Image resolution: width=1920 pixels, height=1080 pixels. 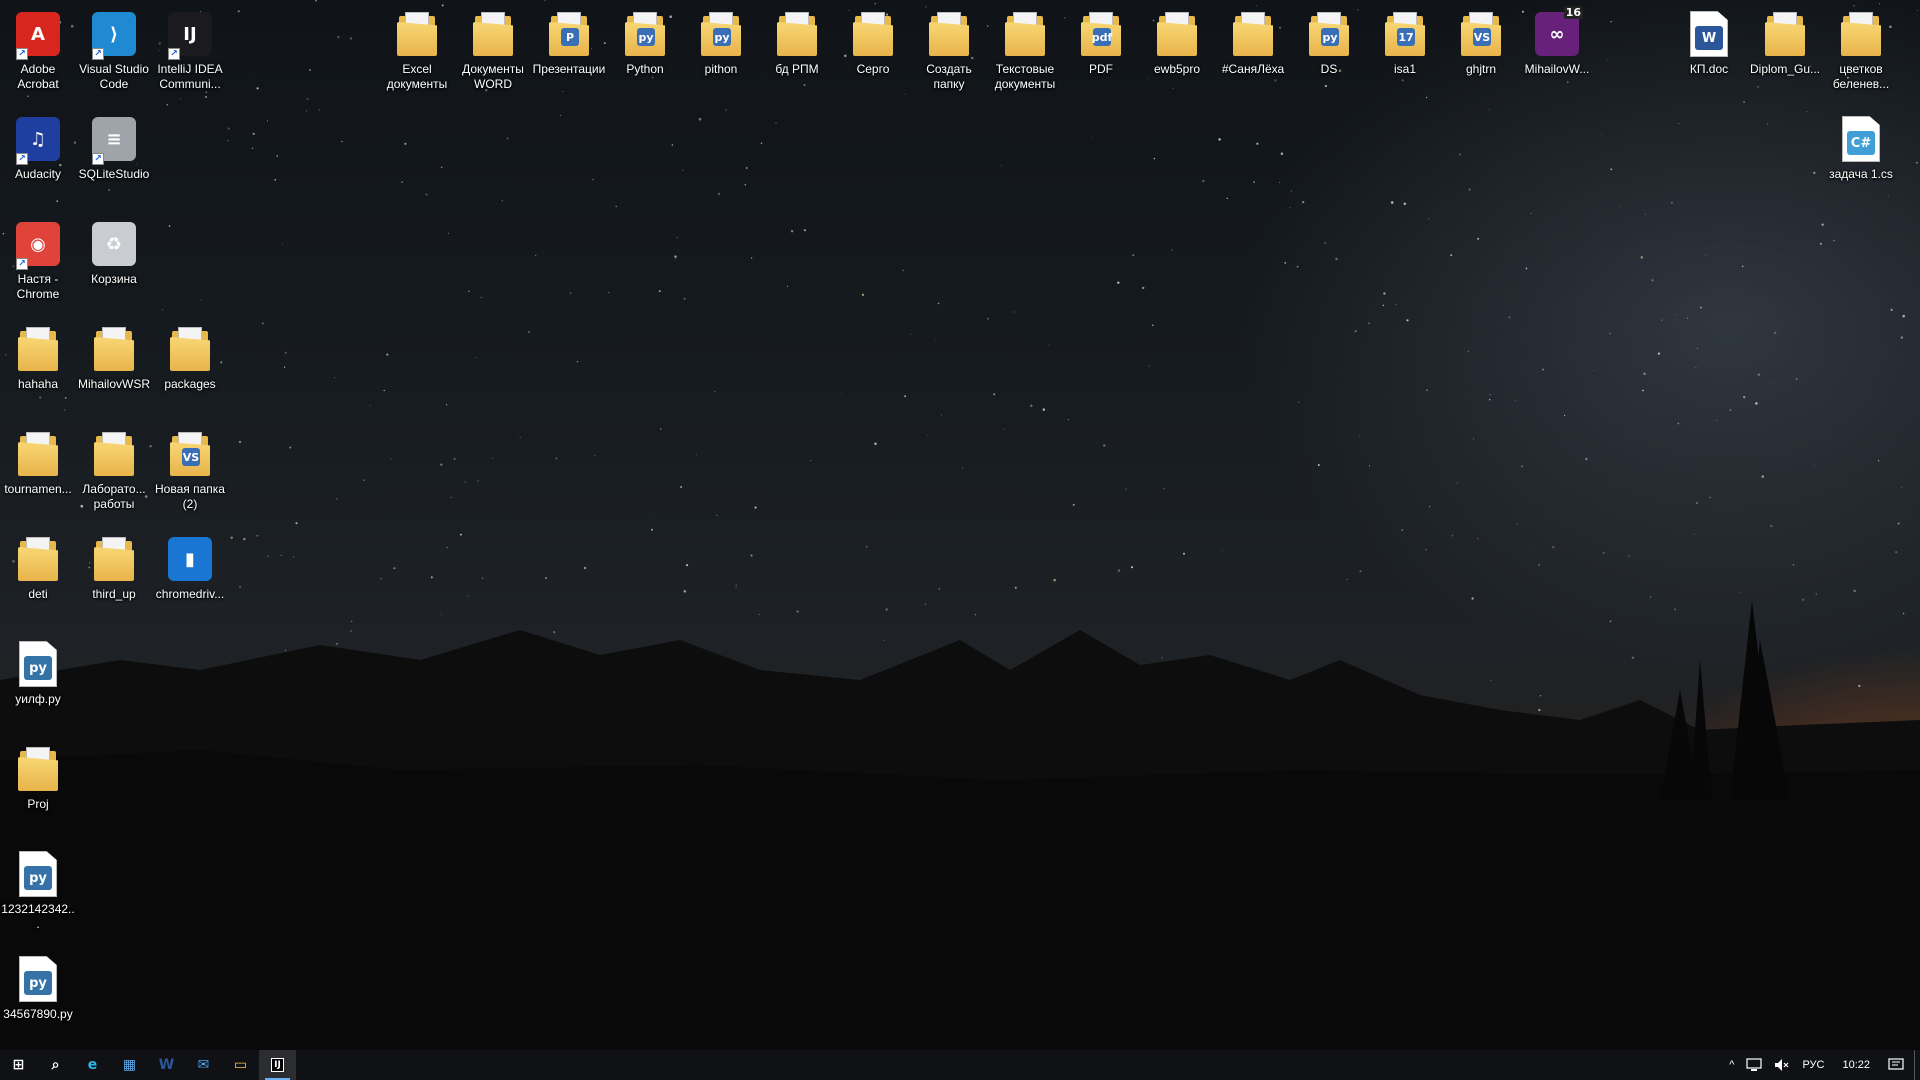 I want to click on desktop-icon-third-up: third_up, so click(x=114, y=565).